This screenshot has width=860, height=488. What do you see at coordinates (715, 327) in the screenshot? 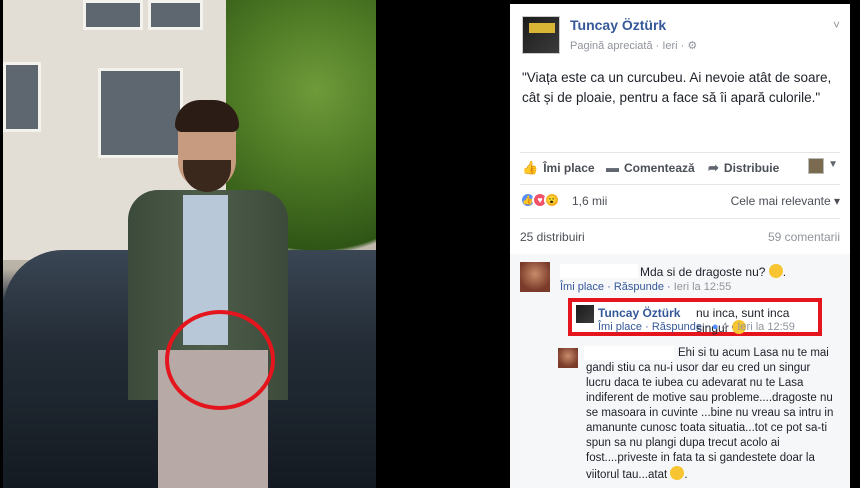
I see `like-reaction-icon: ●` at bounding box center [715, 327].